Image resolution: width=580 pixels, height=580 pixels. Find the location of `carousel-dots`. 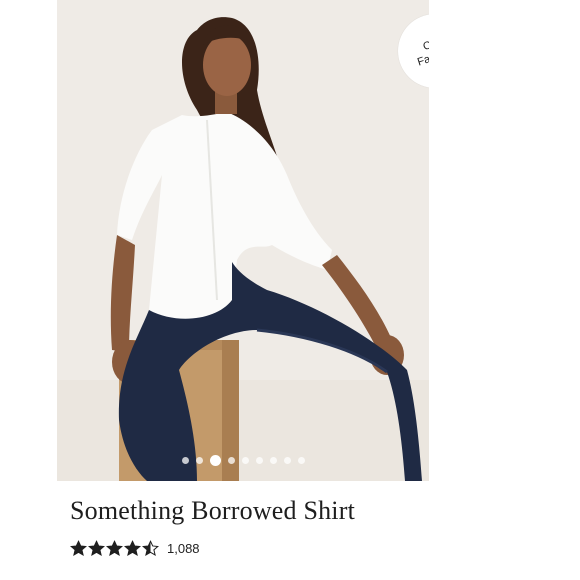

carousel-dots is located at coordinates (243, 460).